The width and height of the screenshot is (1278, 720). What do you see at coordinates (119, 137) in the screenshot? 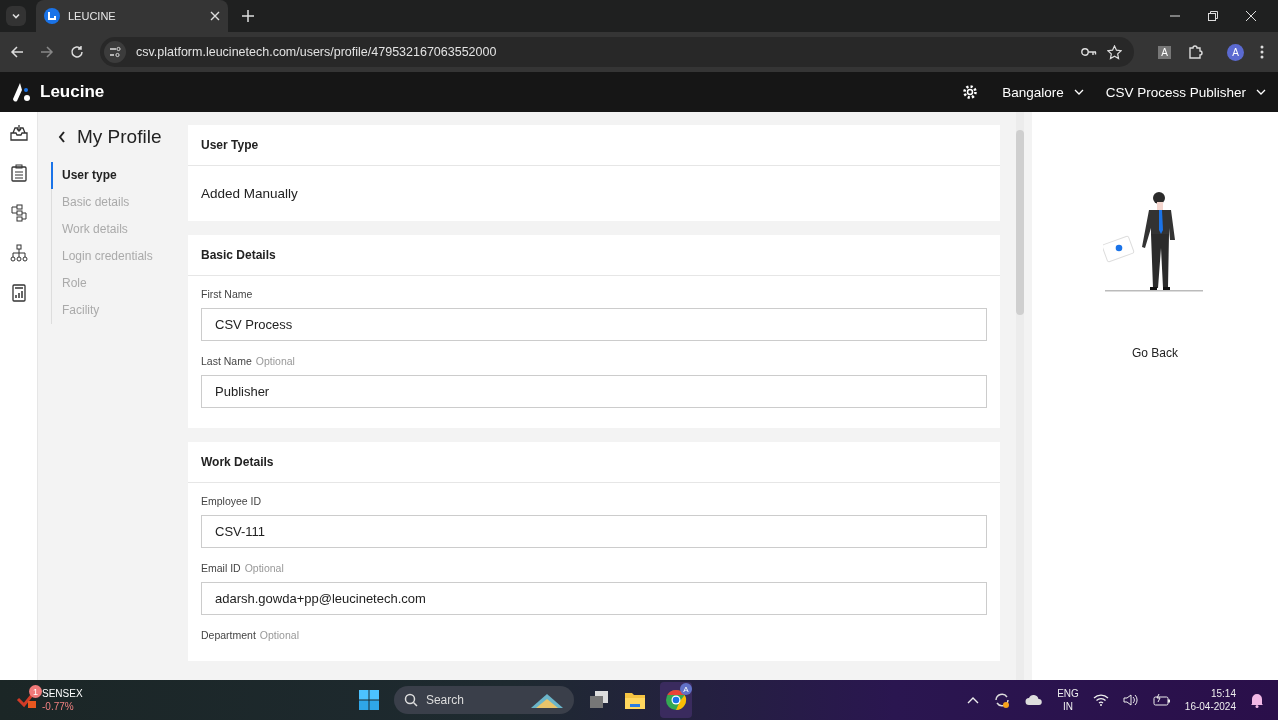
I see `page-title: My Profile` at bounding box center [119, 137].